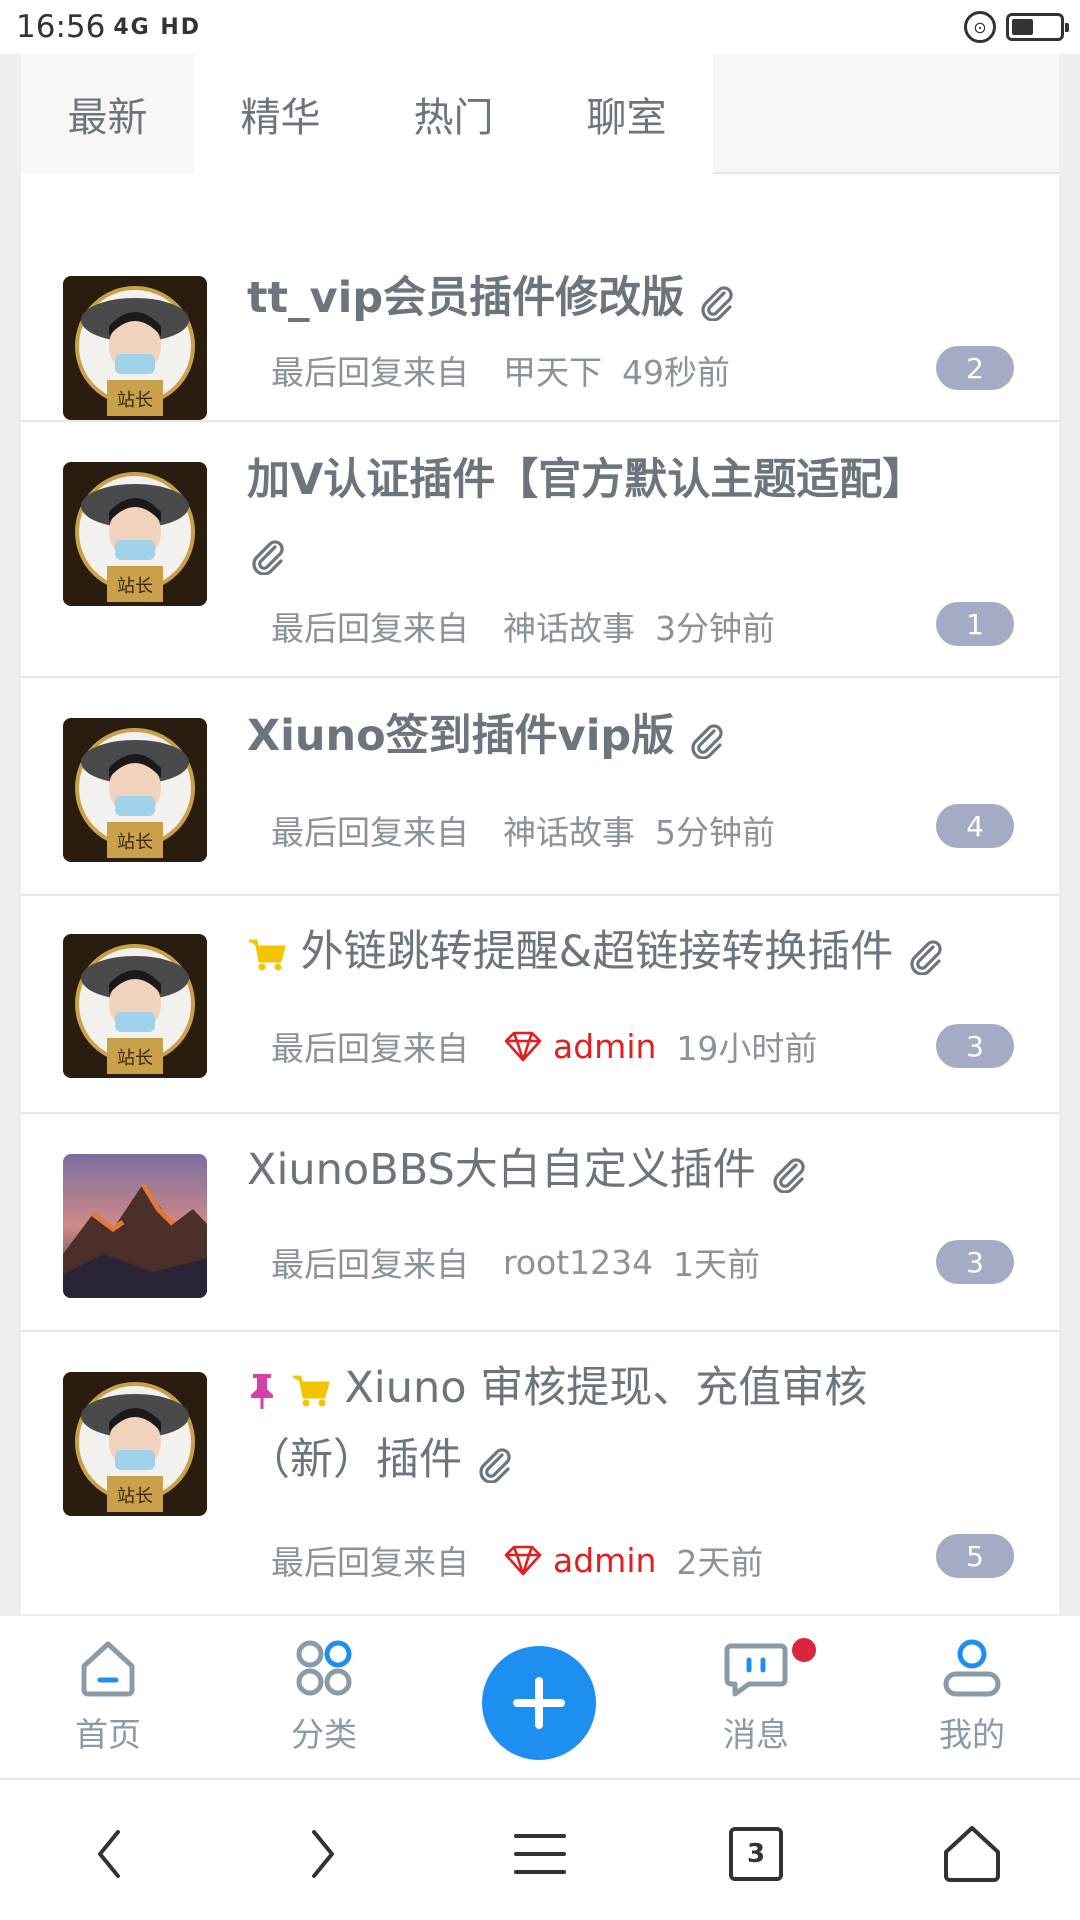 This screenshot has height=1920, width=1080. What do you see at coordinates (61, 27) in the screenshot?
I see `status-time: 16:56` at bounding box center [61, 27].